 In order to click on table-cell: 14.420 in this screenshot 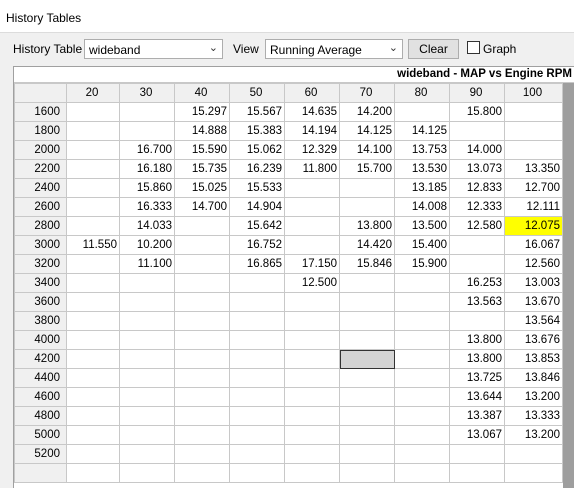, I will do `click(367, 245)`.